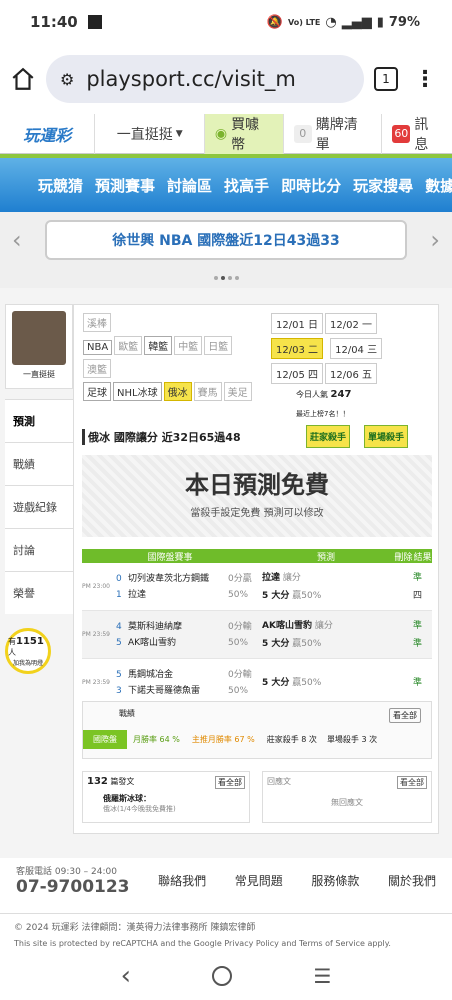 Image resolution: width=452 pixels, height=1000 pixels. Describe the element at coordinates (105, 739) in the screenshot. I see `summary-market: 國際盤` at that location.